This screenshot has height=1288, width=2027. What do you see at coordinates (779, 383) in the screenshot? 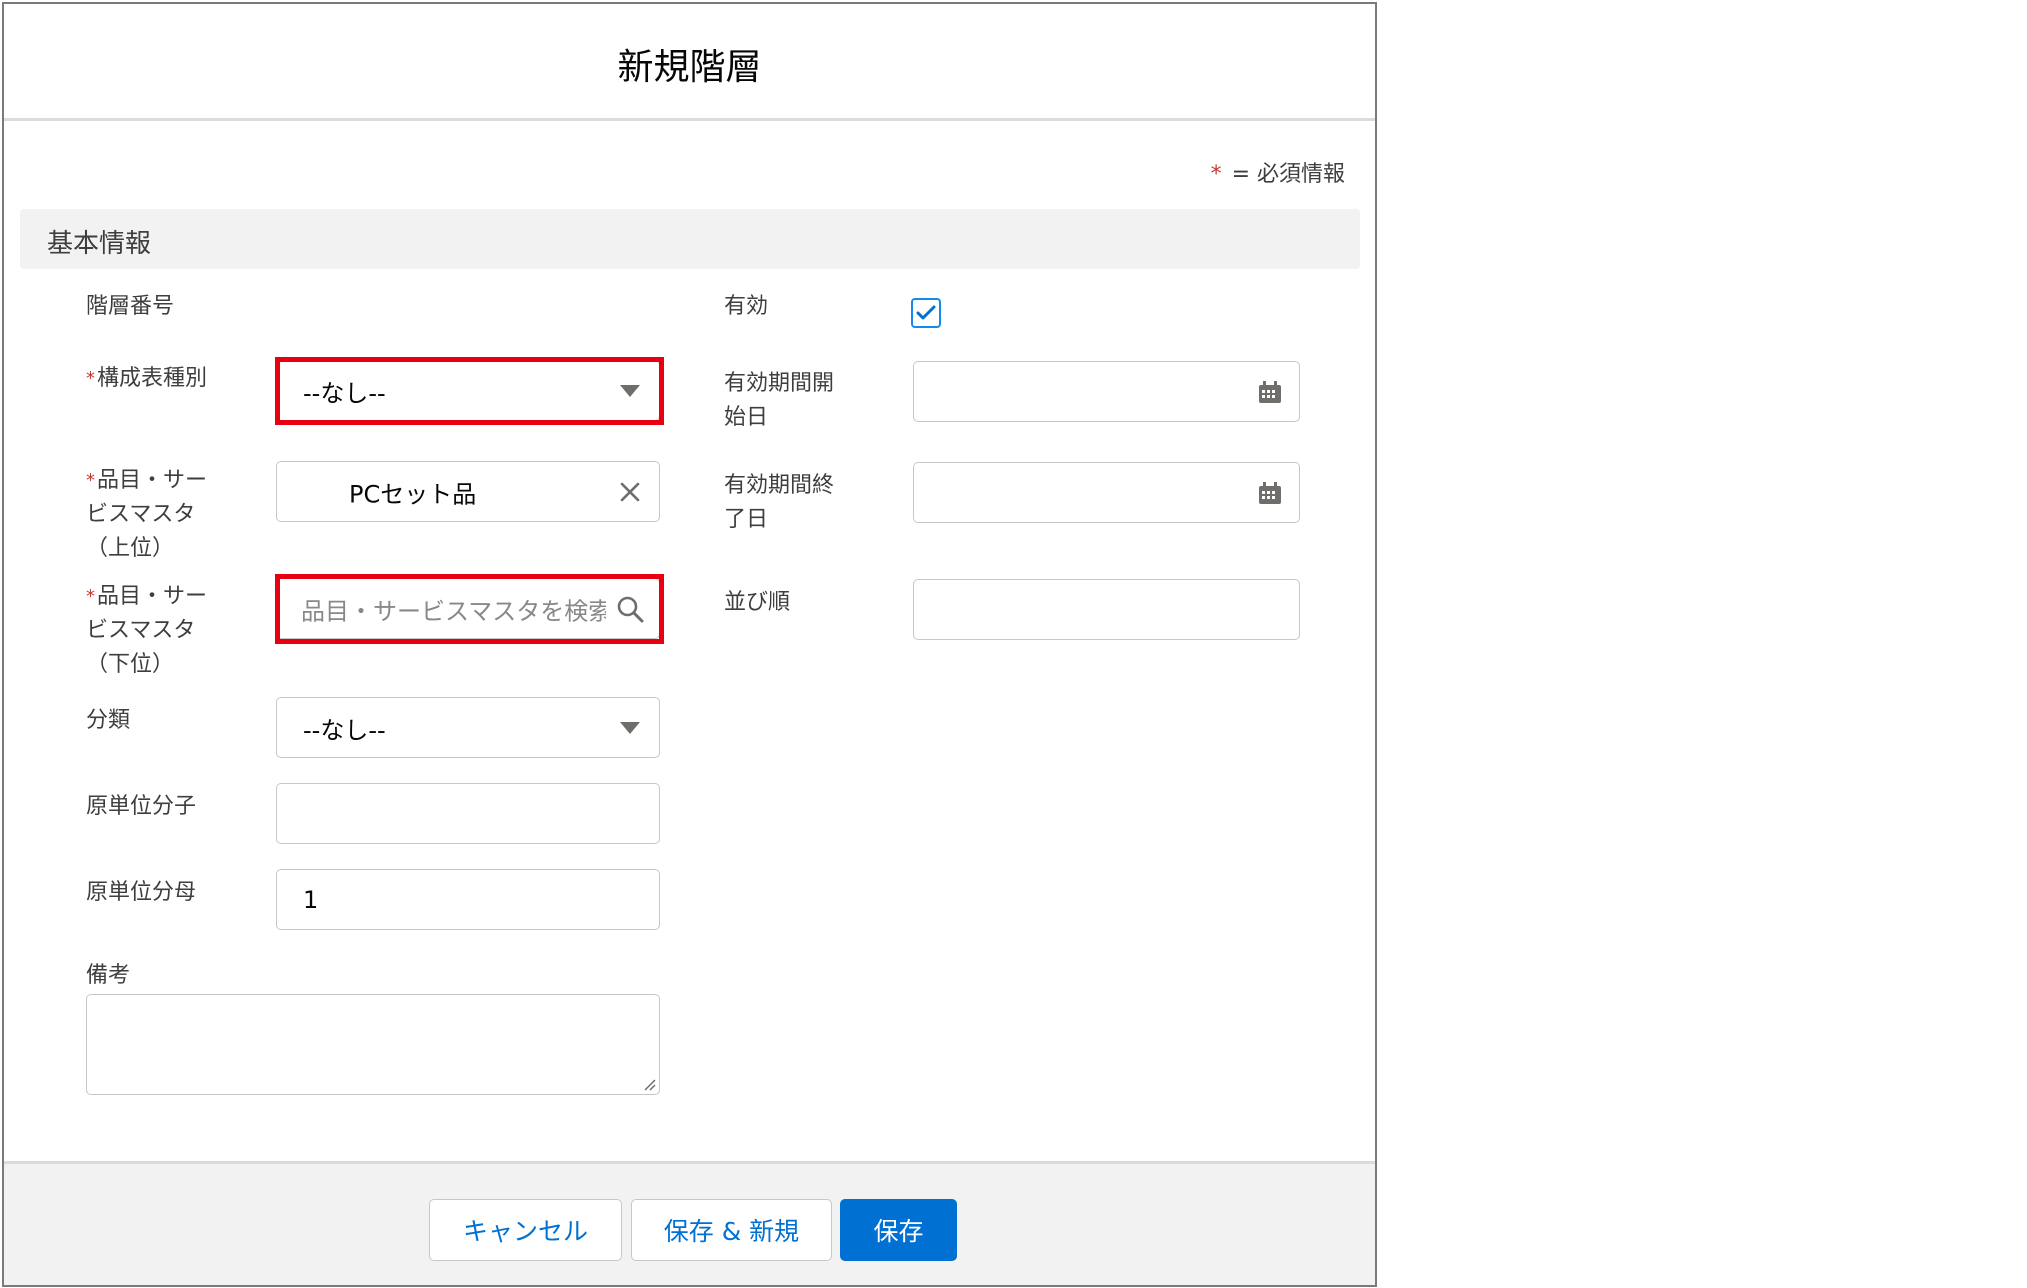
I see `start-date-label-line1: 有効期間開` at bounding box center [779, 383].